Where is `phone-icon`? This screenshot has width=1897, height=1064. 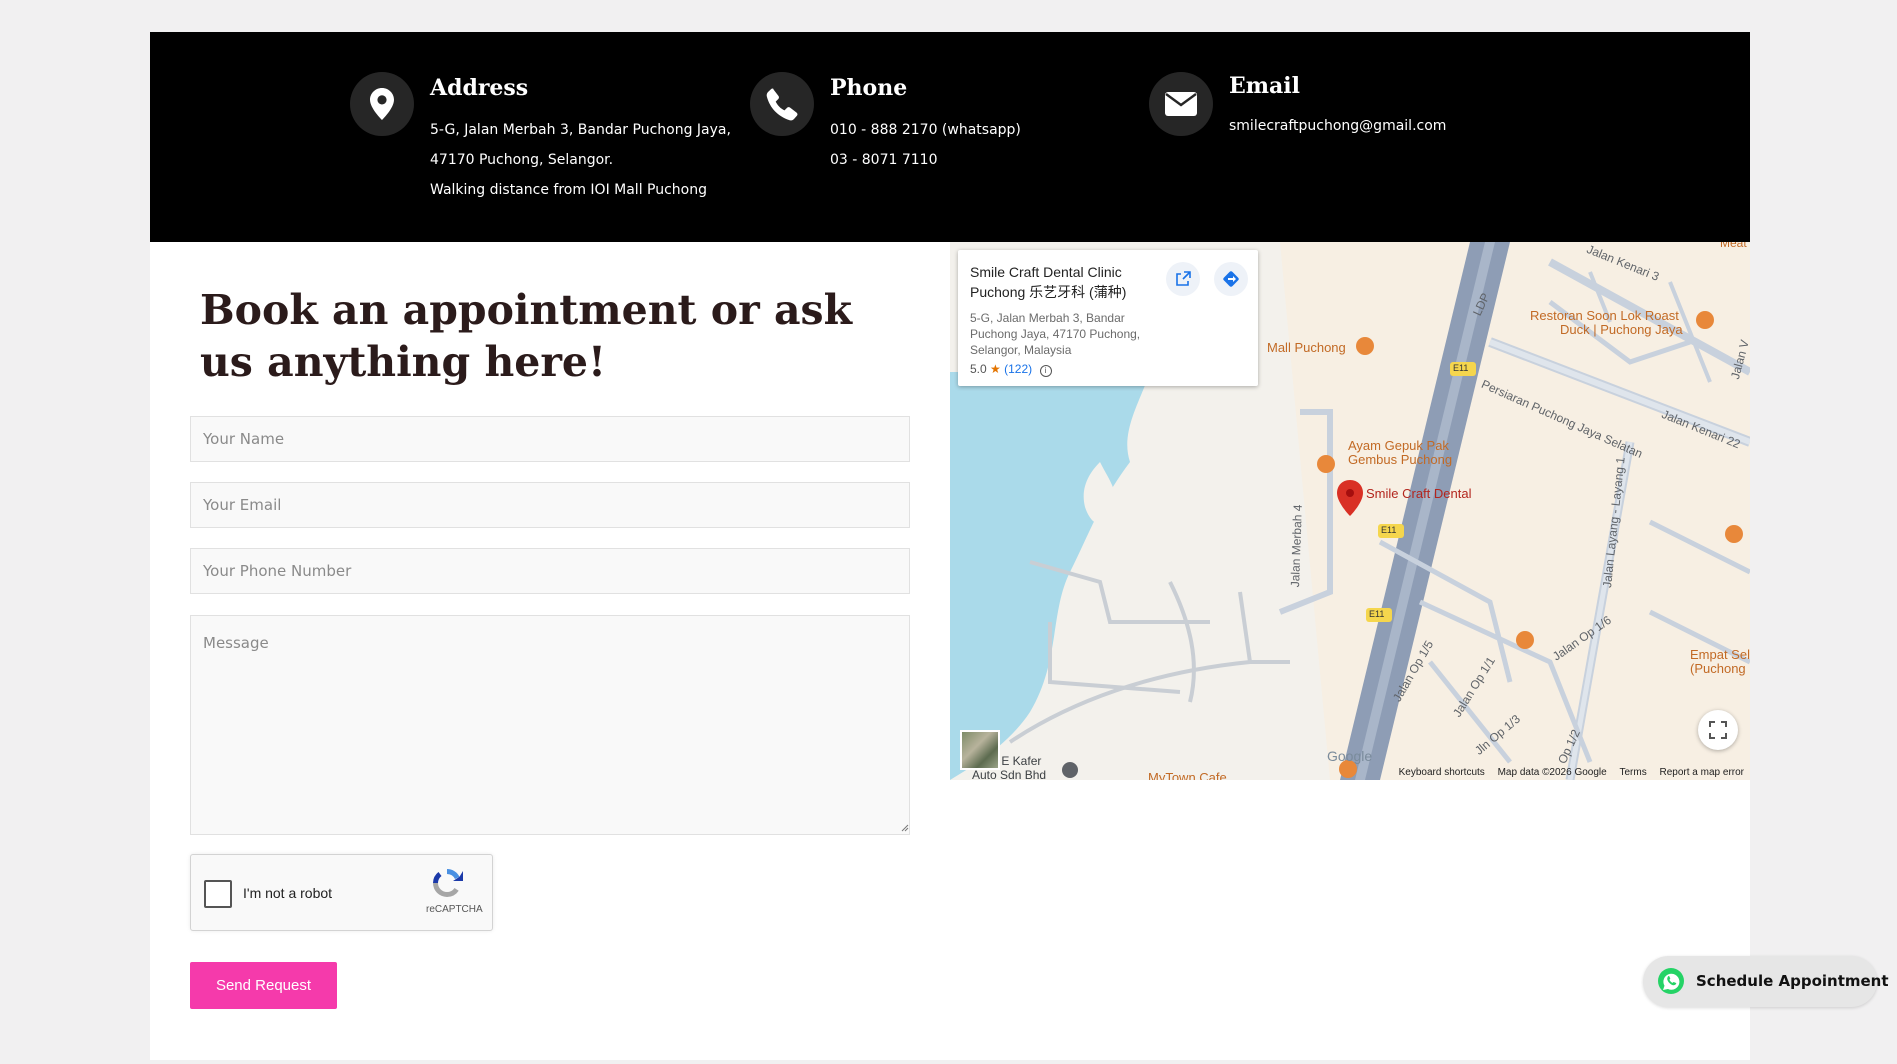
phone-icon is located at coordinates (782, 104).